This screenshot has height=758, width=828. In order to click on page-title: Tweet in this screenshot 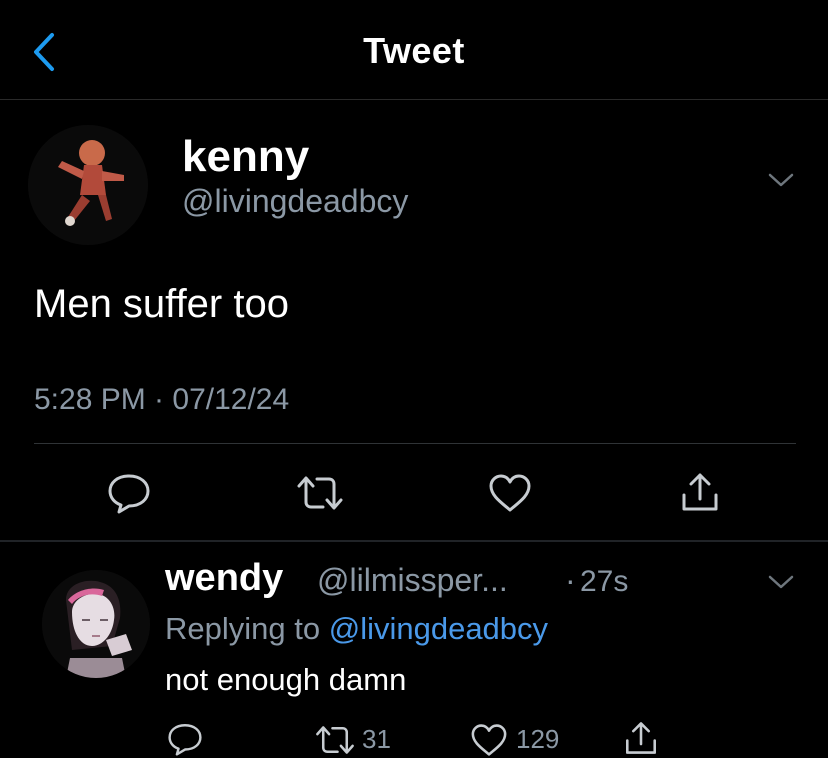, I will do `click(414, 50)`.